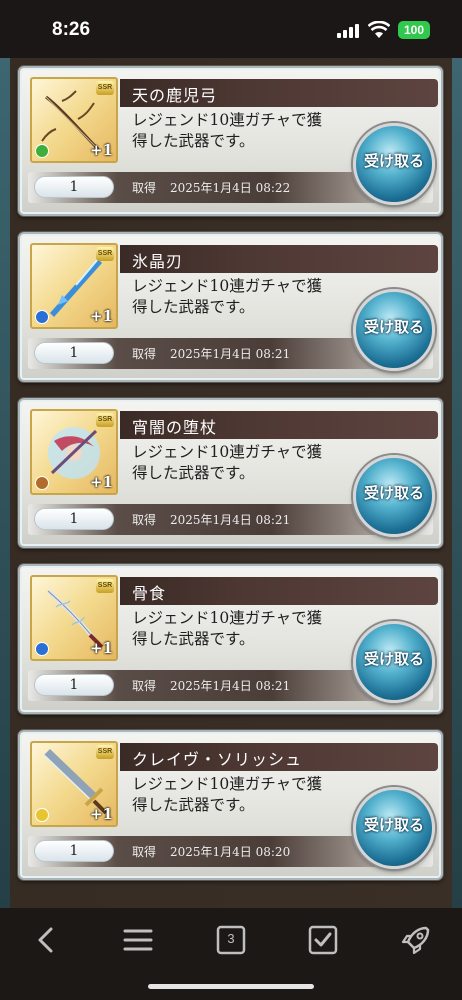 The width and height of the screenshot is (462, 1000). I want to click on battery-icon: 100, so click(414, 30).